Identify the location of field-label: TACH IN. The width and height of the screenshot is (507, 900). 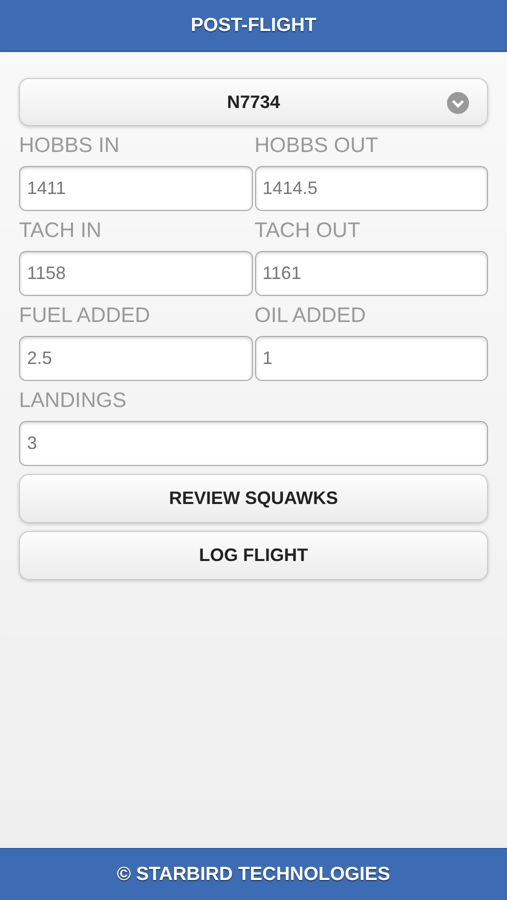
(60, 231).